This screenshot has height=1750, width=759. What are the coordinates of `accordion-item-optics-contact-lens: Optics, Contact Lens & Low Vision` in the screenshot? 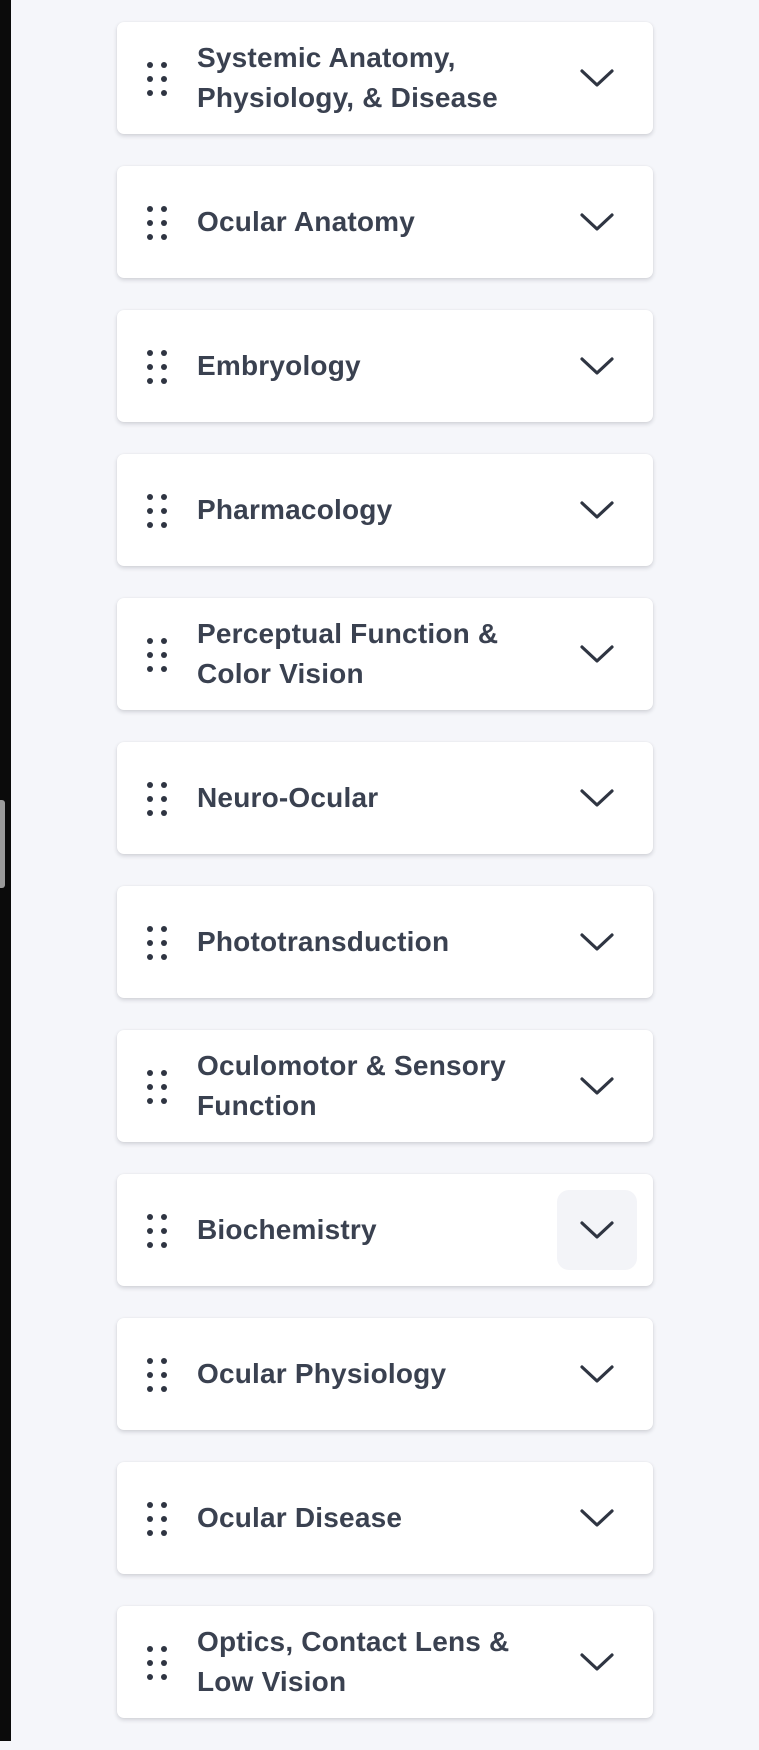 It's located at (385, 1662).